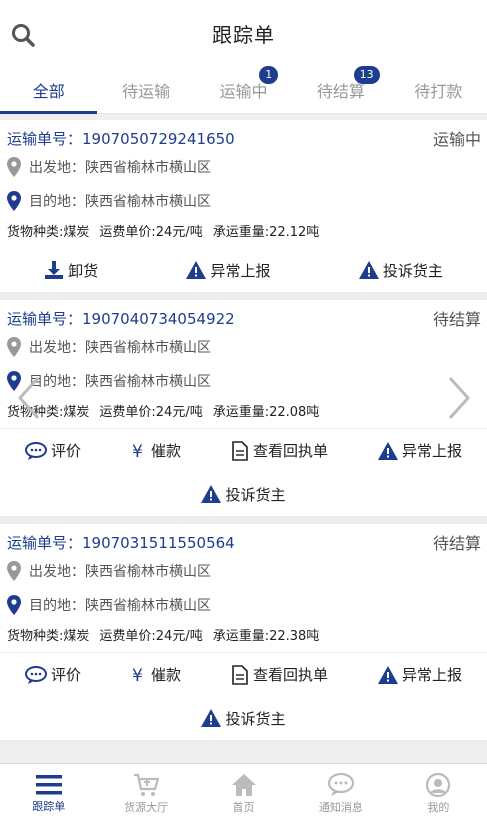 This screenshot has width=487, height=823. I want to click on goods-type: 货物种类:煤炭, so click(48, 232).